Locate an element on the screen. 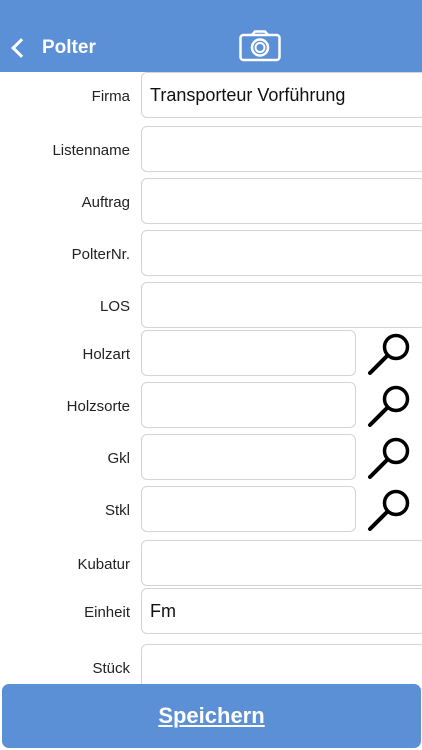 The width and height of the screenshot is (422, 750). holzart-label: Holzart is located at coordinates (106, 354).